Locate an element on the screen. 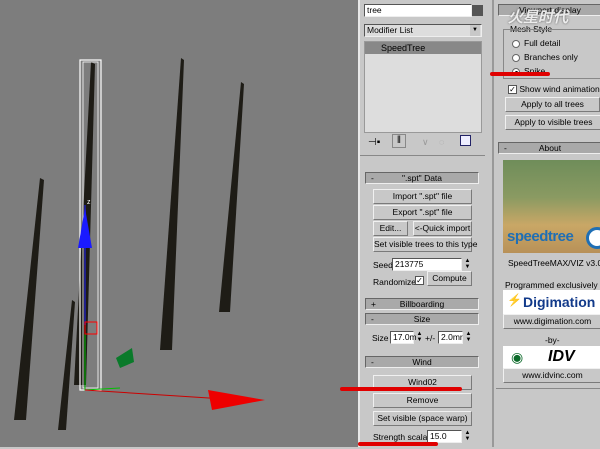 Image resolution: width=600 pixels, height=449 pixels. export-spt-button: Export ".spt" file is located at coordinates (422, 212).